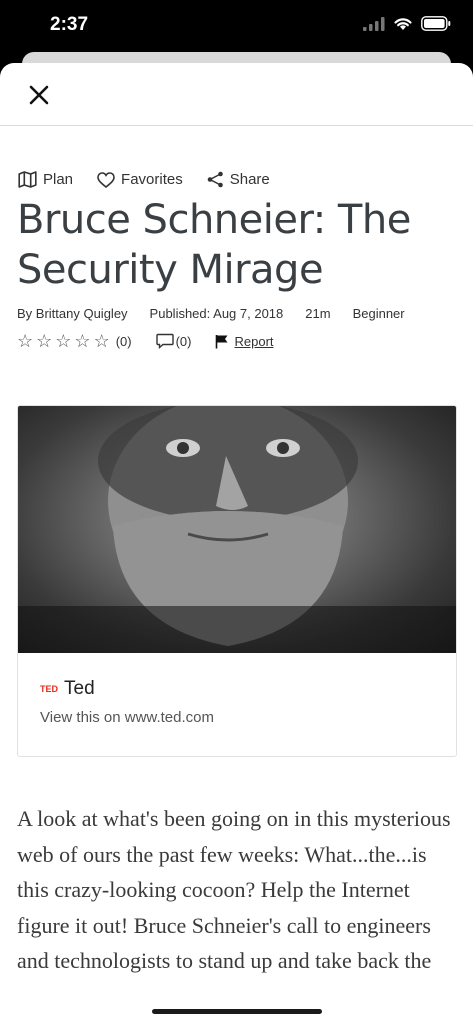 The image size is (473, 1024). I want to click on action-bar: Plan Favorites Share, so click(144, 179).